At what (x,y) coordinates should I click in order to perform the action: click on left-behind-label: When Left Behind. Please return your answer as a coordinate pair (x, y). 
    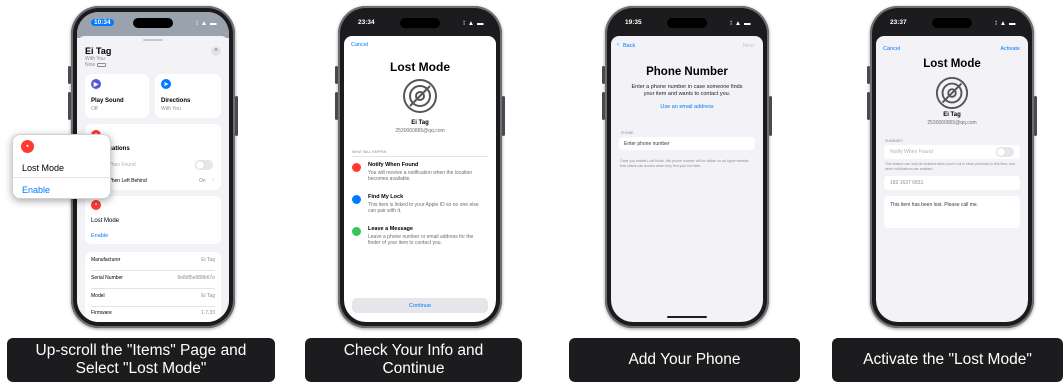
    Looking at the image, I should click on (127, 181).